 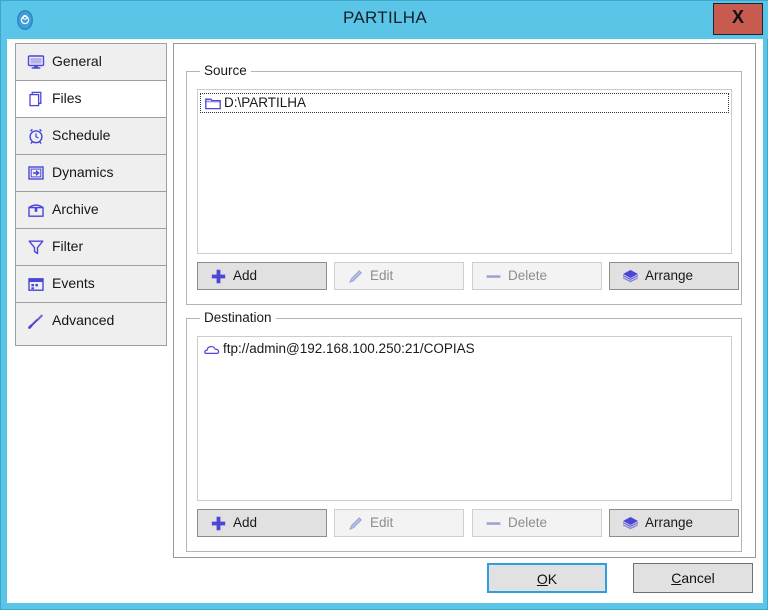 I want to click on sidebar-item-label: Advanced, so click(x=83, y=320).